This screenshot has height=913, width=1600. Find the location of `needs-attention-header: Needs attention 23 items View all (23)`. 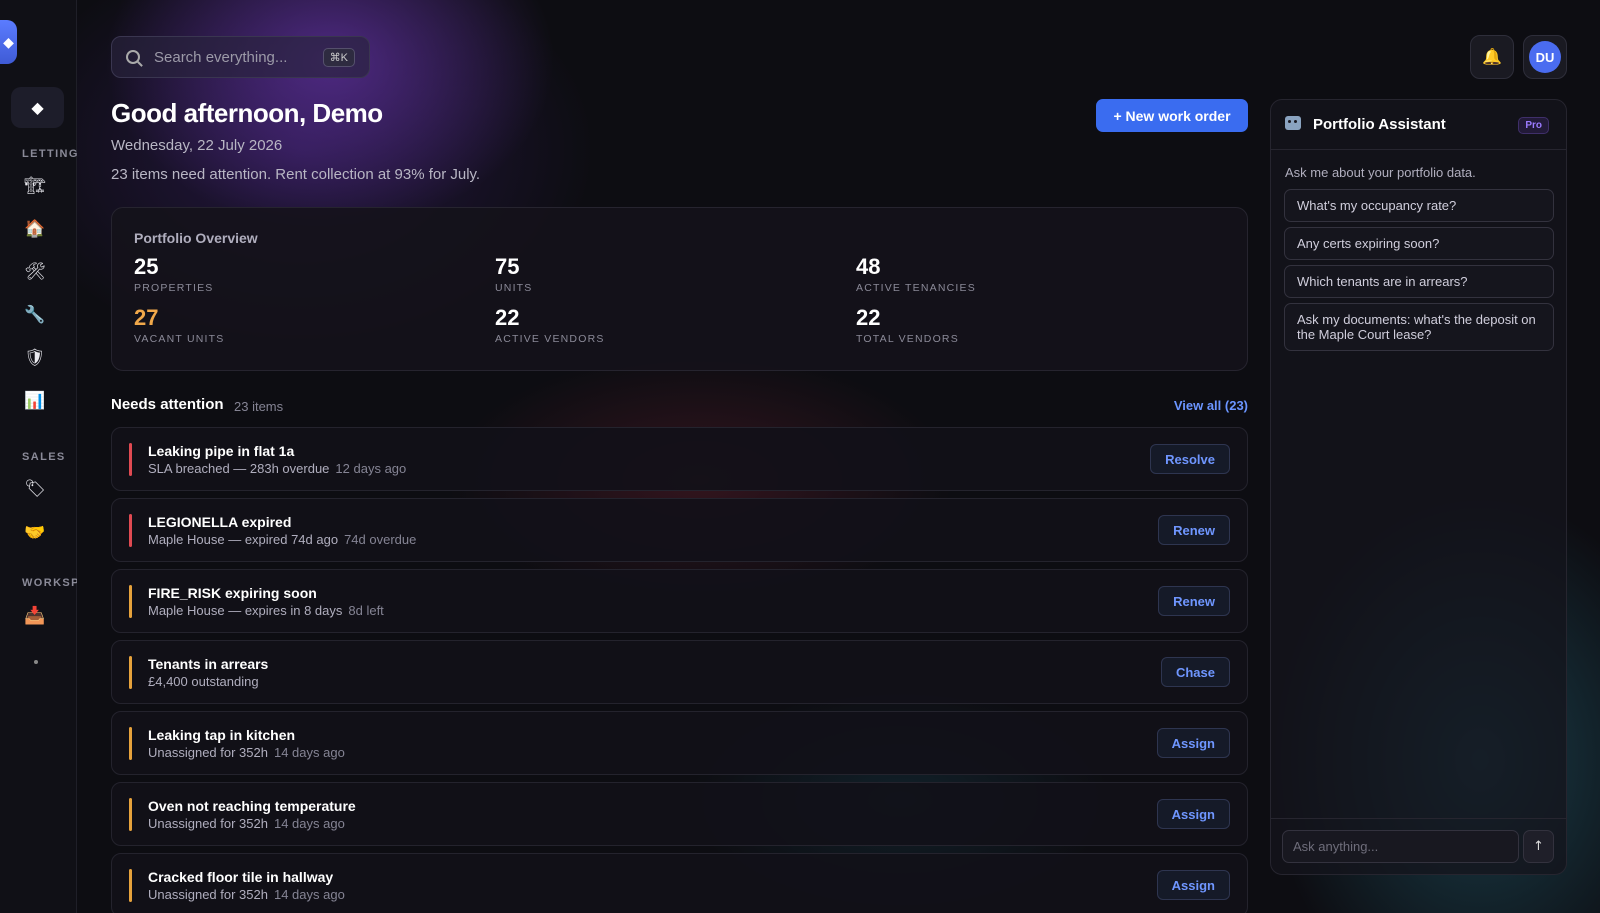

needs-attention-header: Needs attention 23 items View all (23) is located at coordinates (679, 407).